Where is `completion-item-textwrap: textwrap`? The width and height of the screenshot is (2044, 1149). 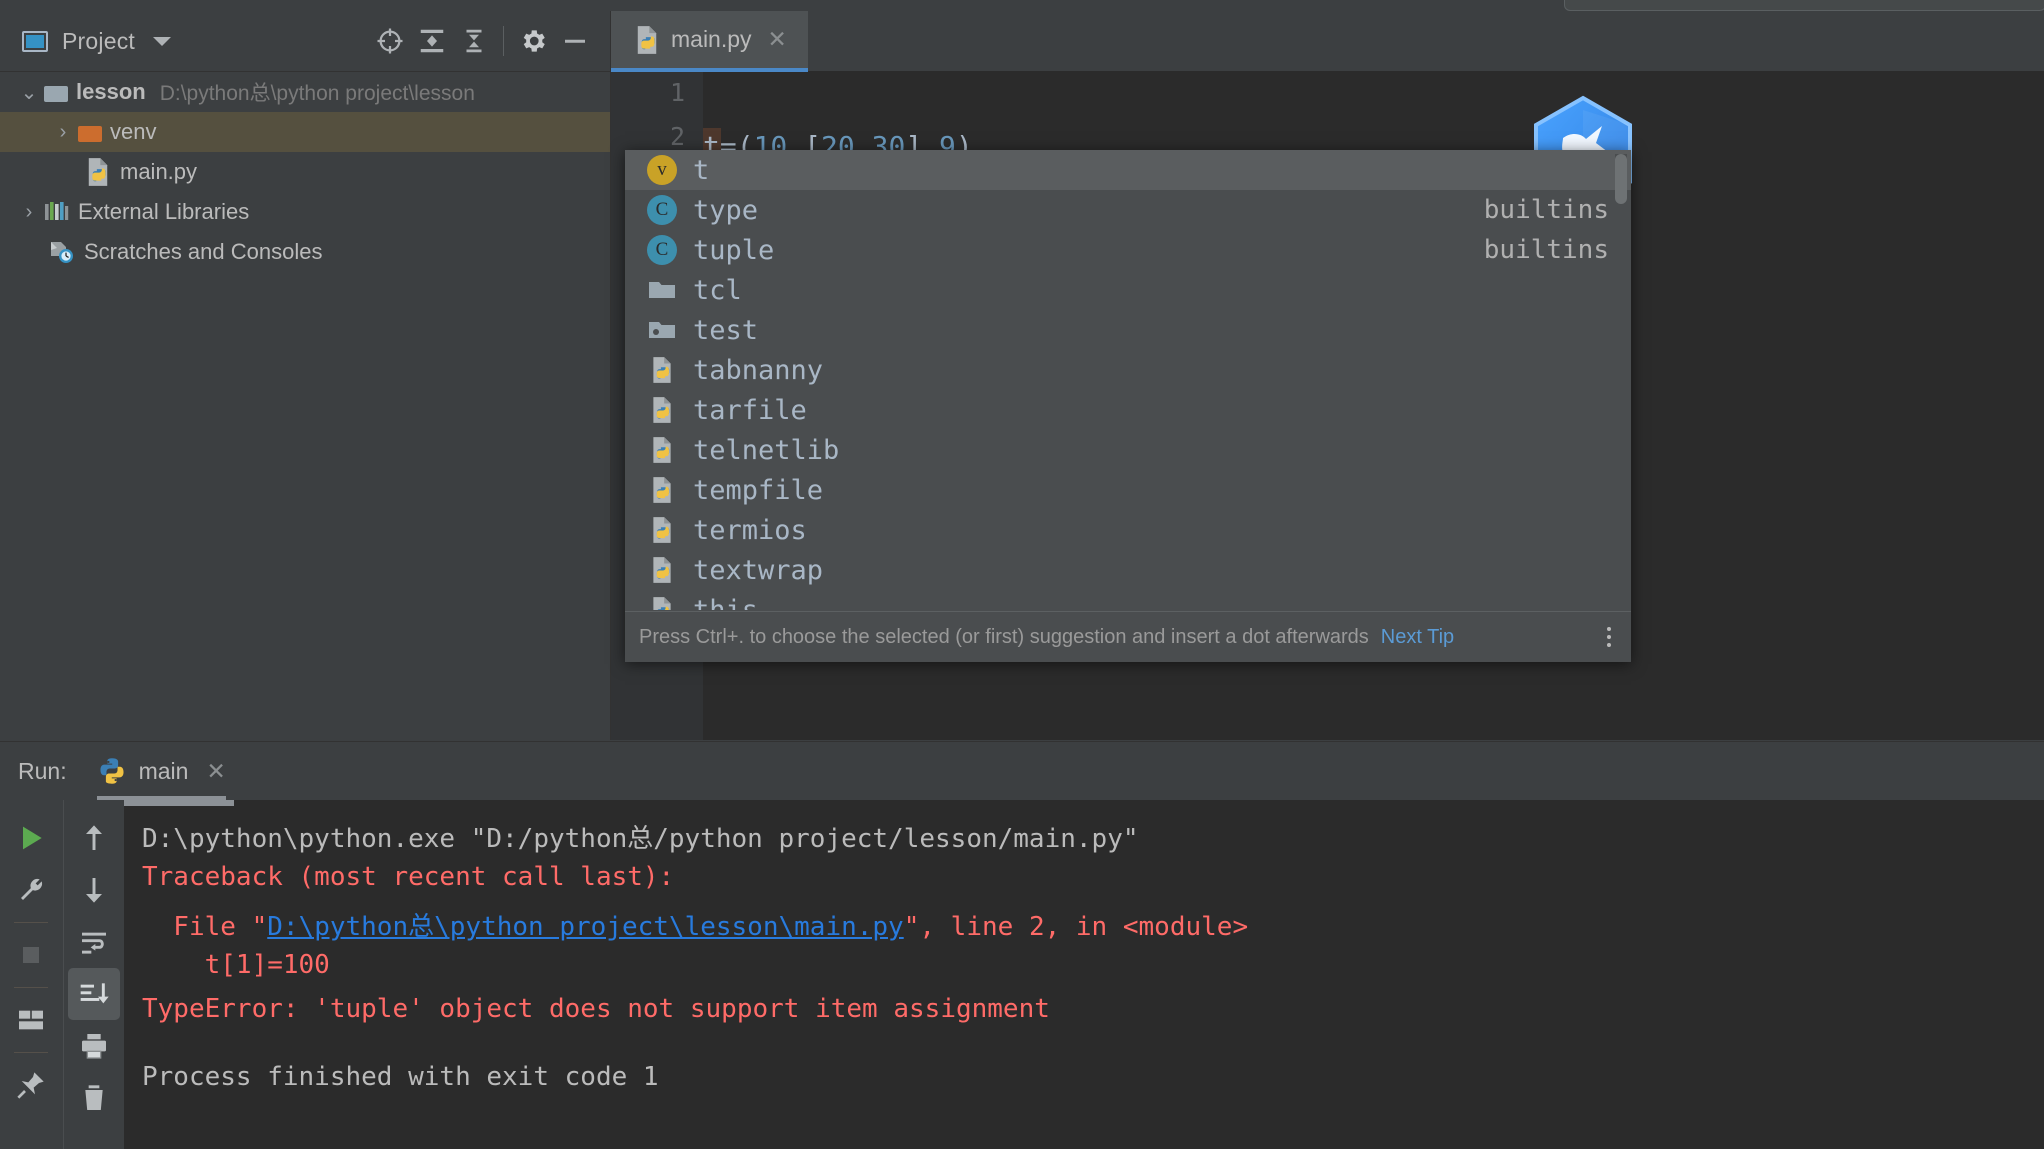
completion-item-textwrap: textwrap is located at coordinates (1128, 570).